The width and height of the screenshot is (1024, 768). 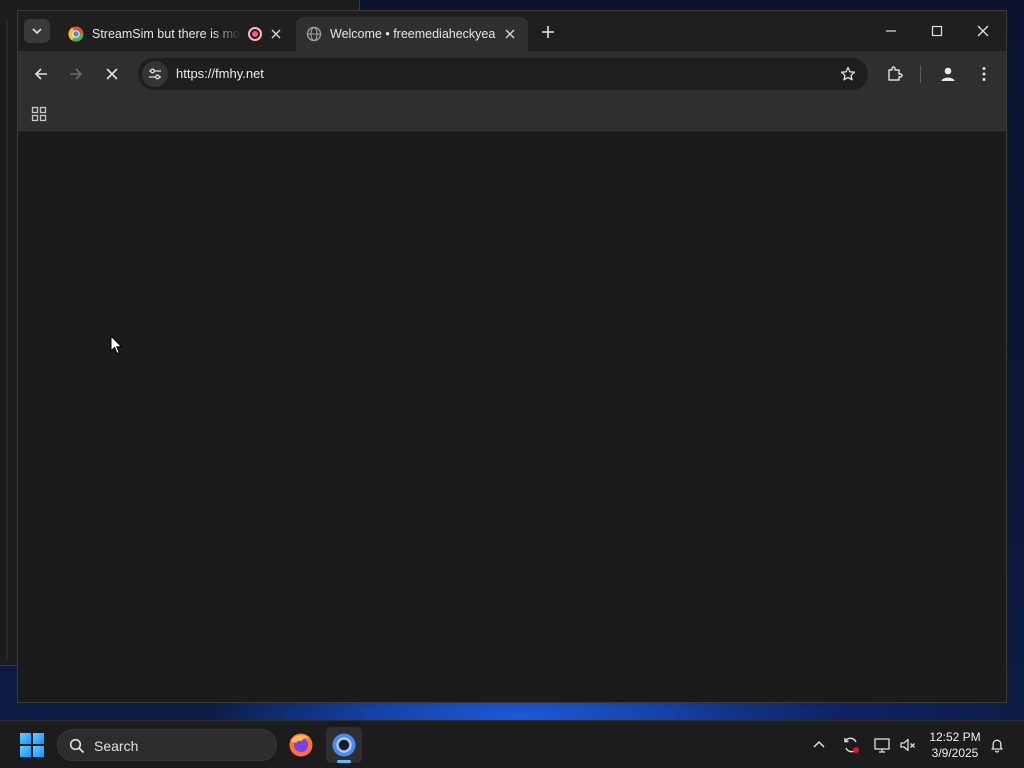 I want to click on forward-button, so click(x=76, y=74).